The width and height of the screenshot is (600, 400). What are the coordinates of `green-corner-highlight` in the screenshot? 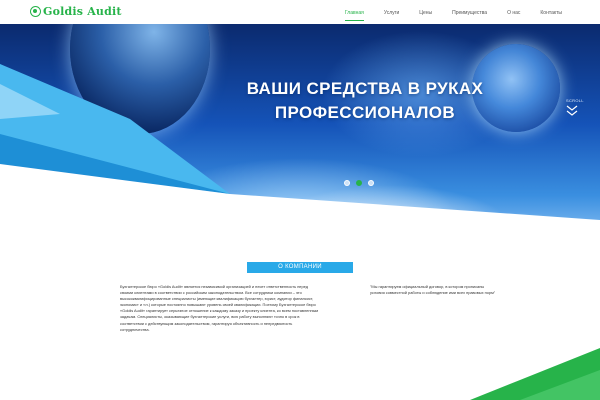 It's located at (560, 385).